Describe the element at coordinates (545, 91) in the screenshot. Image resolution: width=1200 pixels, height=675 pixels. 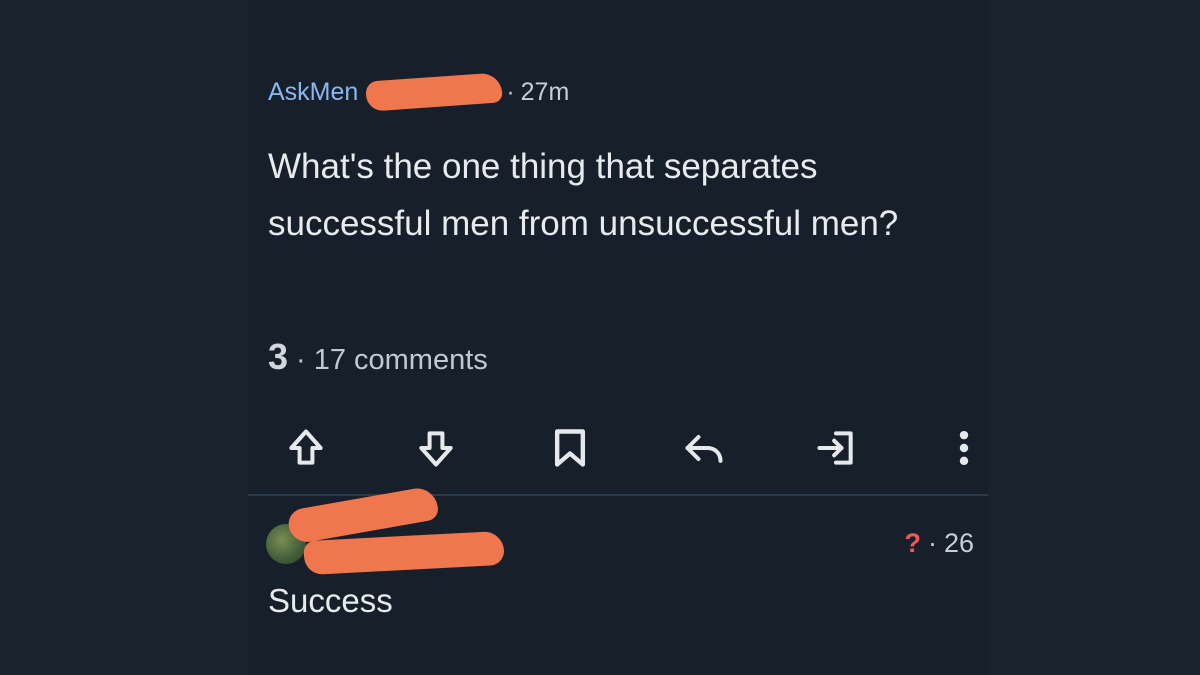
I see `post-age: 27m` at that location.